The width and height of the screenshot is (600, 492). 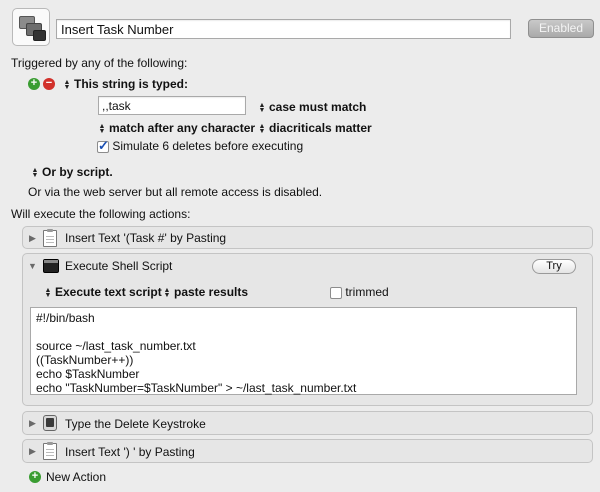 What do you see at coordinates (303, 332) in the screenshot?
I see `script-line` at bounding box center [303, 332].